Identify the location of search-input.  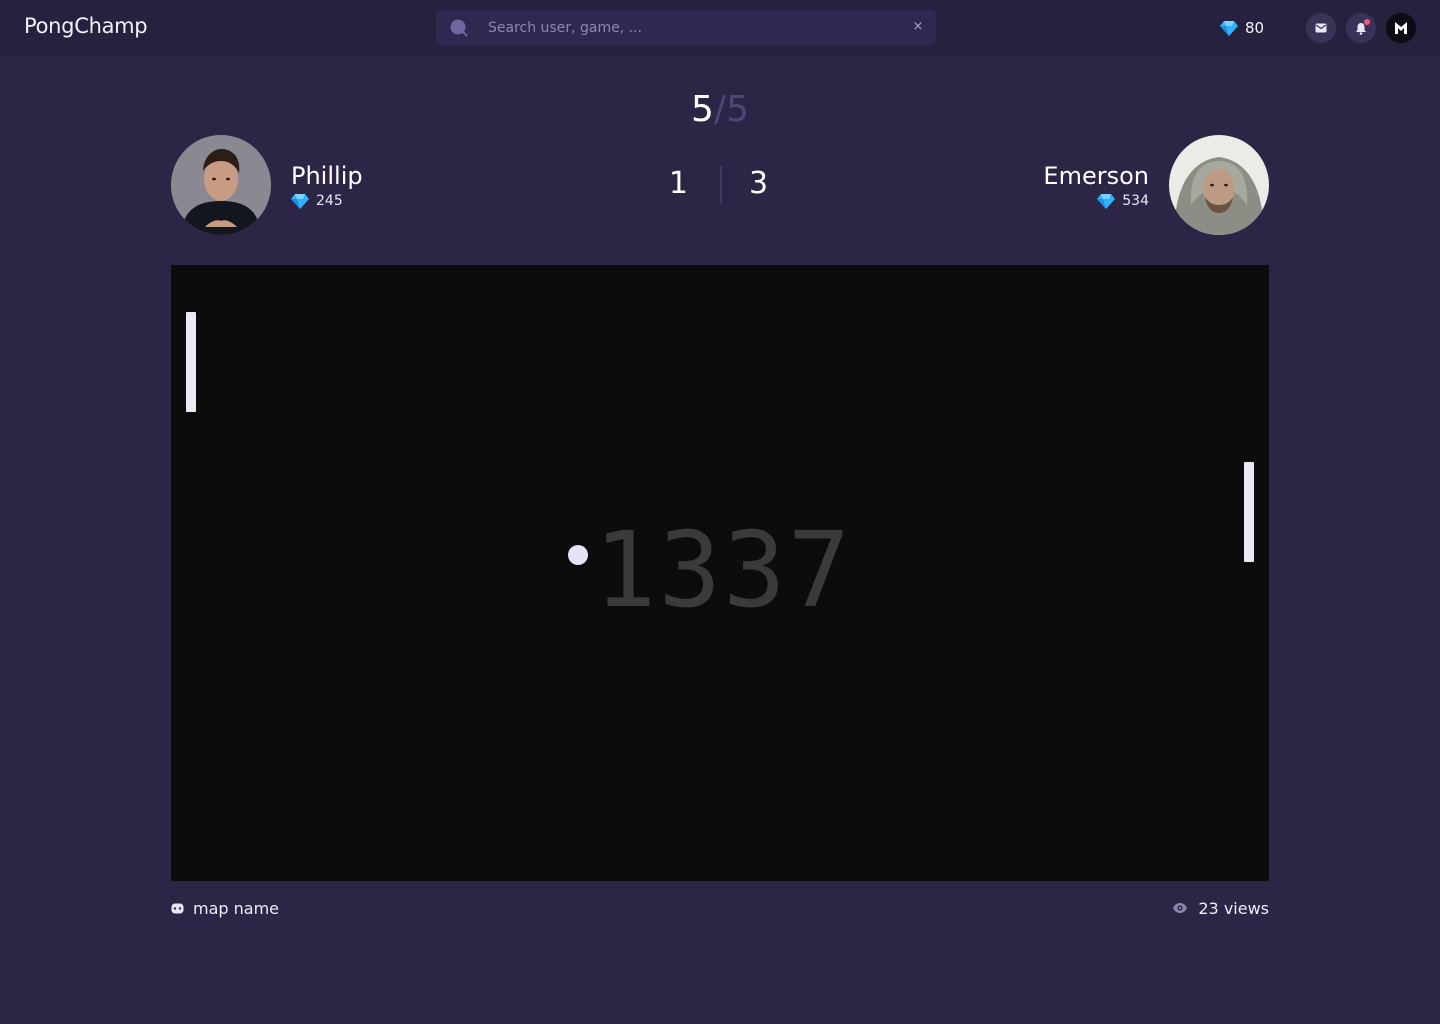
(688, 27).